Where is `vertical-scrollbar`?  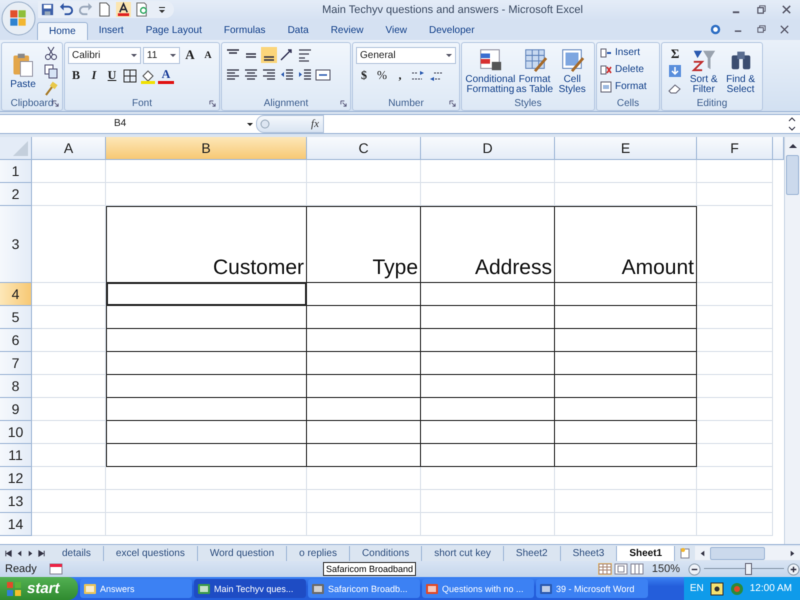 vertical-scrollbar is located at coordinates (792, 340).